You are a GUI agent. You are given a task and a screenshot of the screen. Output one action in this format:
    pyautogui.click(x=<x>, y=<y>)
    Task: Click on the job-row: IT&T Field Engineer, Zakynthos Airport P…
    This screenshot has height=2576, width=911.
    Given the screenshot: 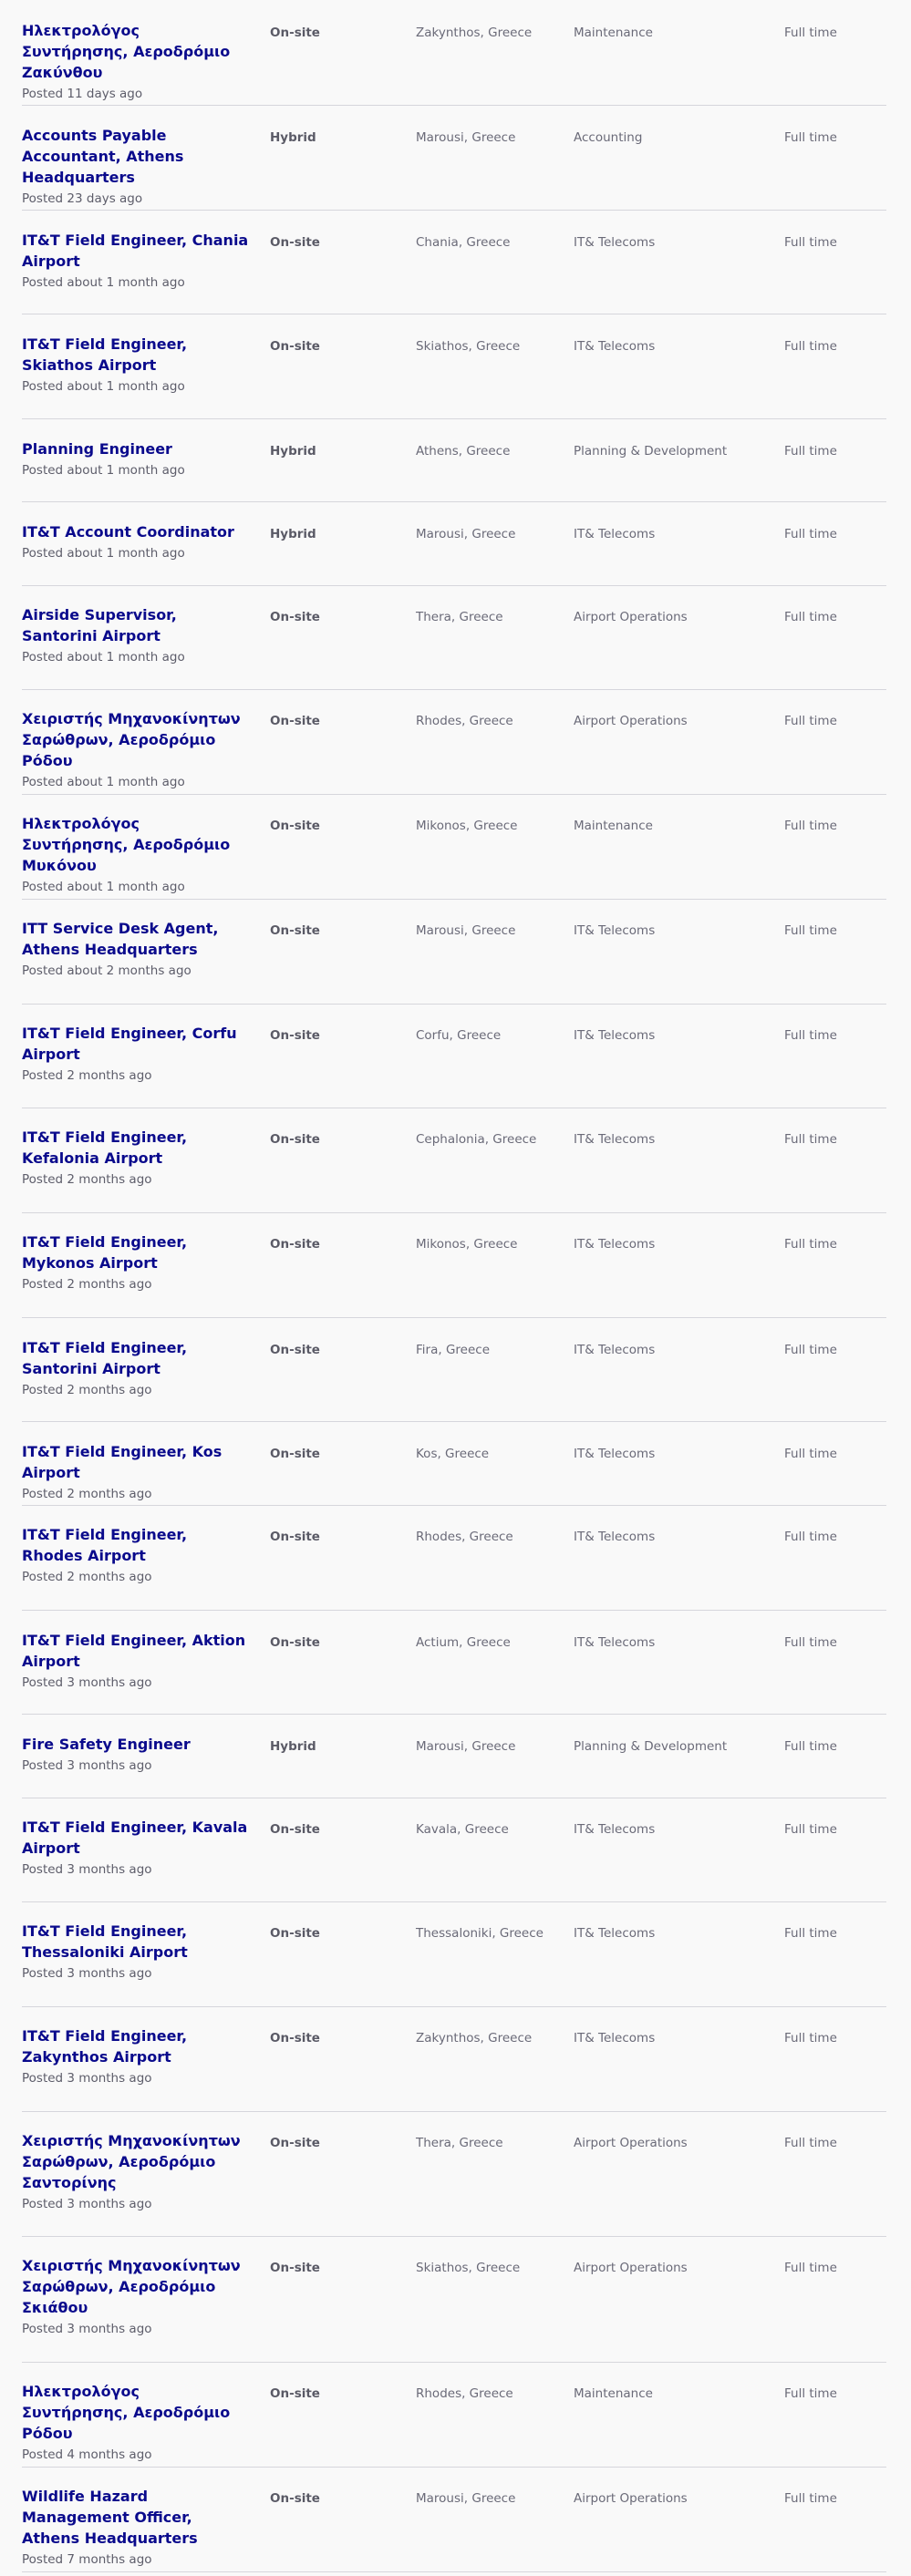 What is the action you would take?
    pyautogui.click(x=454, y=2059)
    